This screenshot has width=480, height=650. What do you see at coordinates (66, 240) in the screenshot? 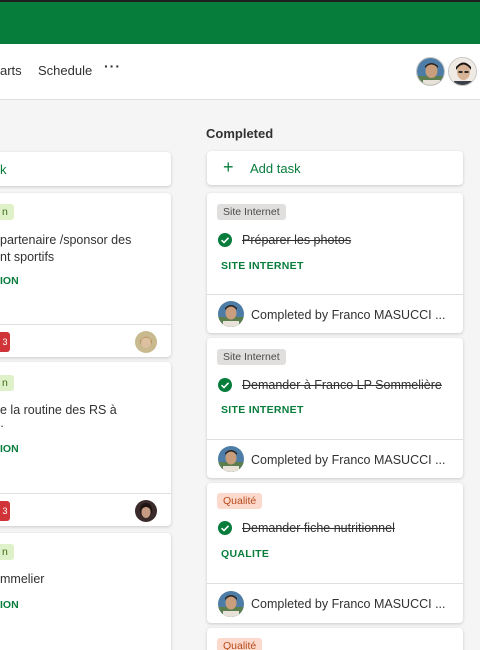
I see `task-title: partenaire /sponsor des` at bounding box center [66, 240].